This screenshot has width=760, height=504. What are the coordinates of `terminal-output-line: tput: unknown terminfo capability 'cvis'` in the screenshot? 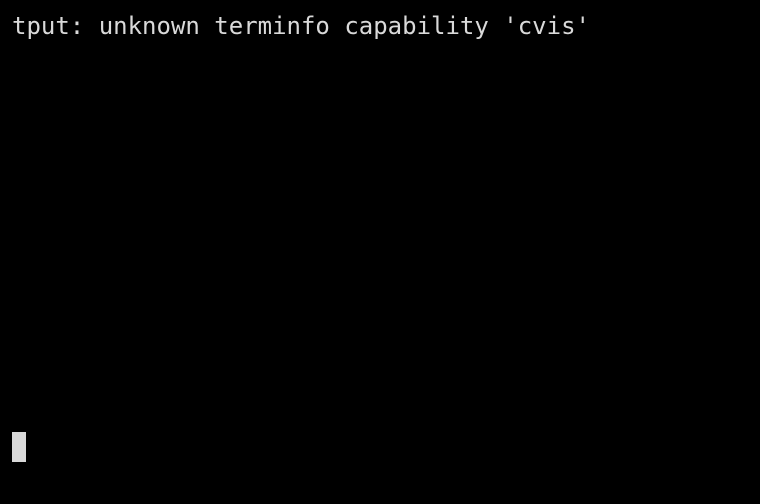 It's located at (301, 26).